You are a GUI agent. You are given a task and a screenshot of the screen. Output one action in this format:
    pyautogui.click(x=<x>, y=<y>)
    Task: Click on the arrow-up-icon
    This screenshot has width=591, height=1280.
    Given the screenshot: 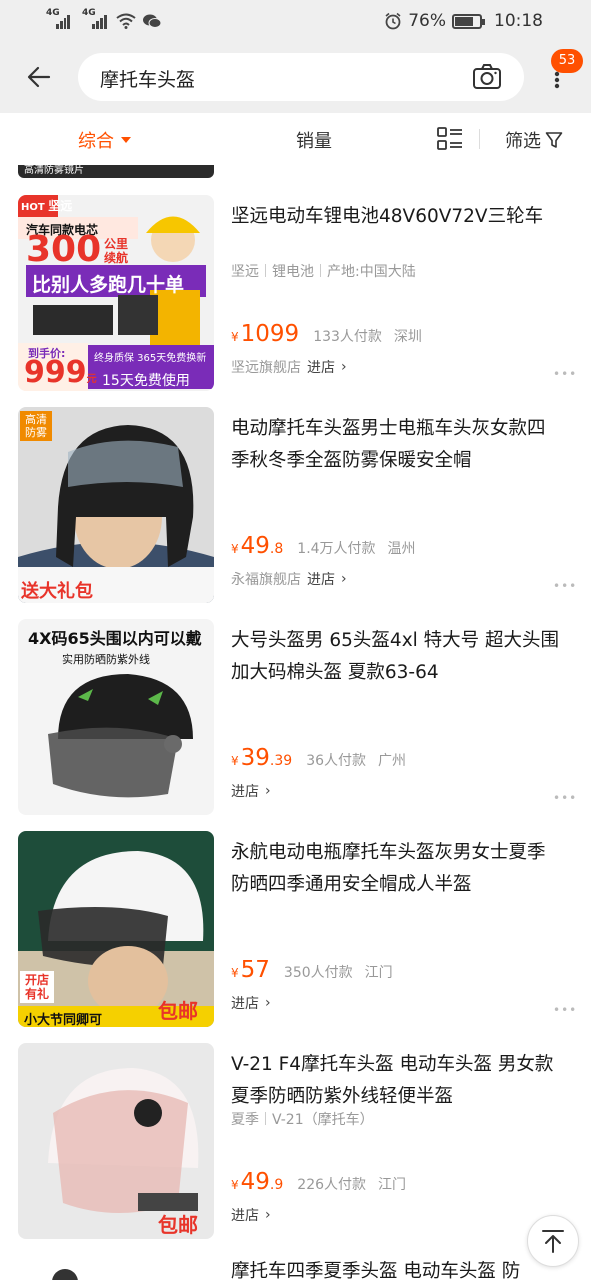 What is the action you would take?
    pyautogui.click(x=553, y=1241)
    